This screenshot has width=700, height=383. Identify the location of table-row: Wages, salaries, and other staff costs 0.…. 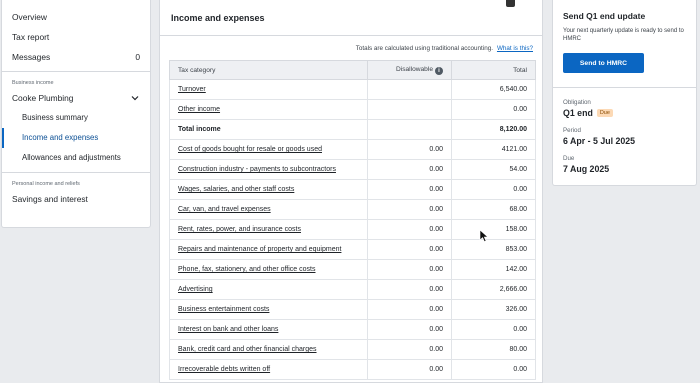
(352, 189).